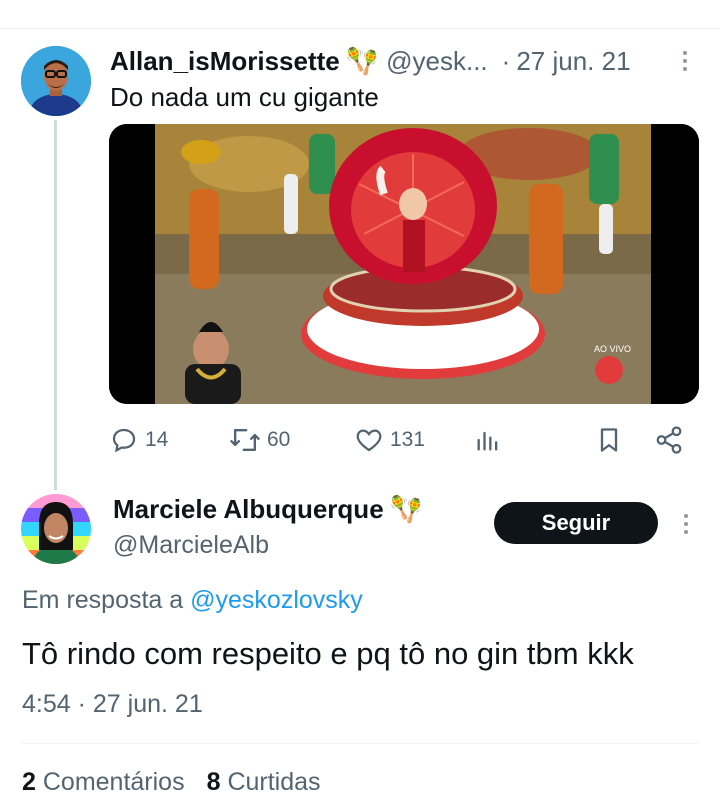  I want to click on share-icon, so click(669, 440).